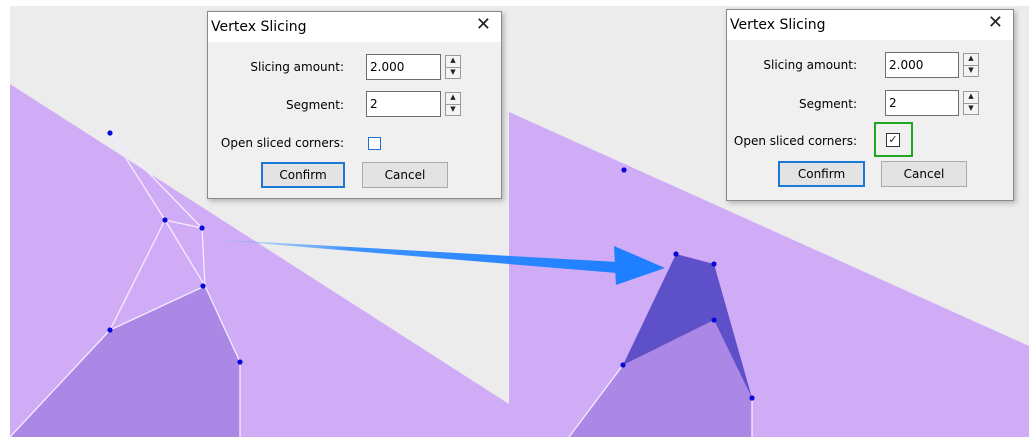 Image resolution: width=1029 pixels, height=437 pixels. Describe the element at coordinates (893, 140) in the screenshot. I see `open-sliced-corners-checkbox: ✓` at that location.